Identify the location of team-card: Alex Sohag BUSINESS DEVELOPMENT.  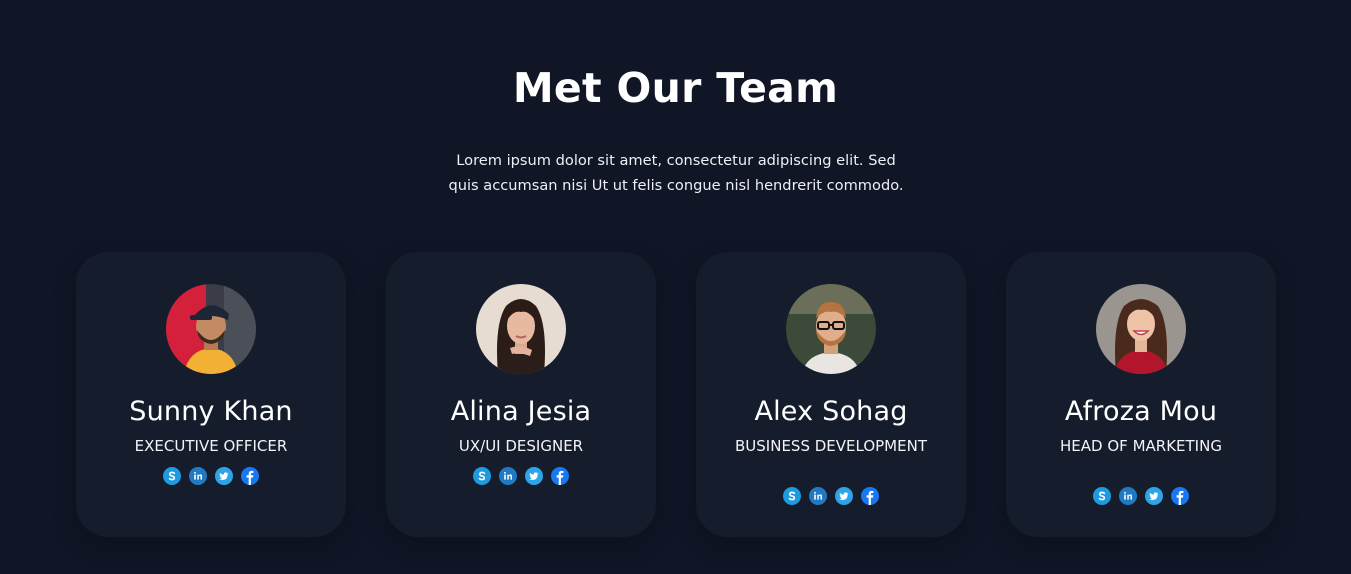
(831, 394).